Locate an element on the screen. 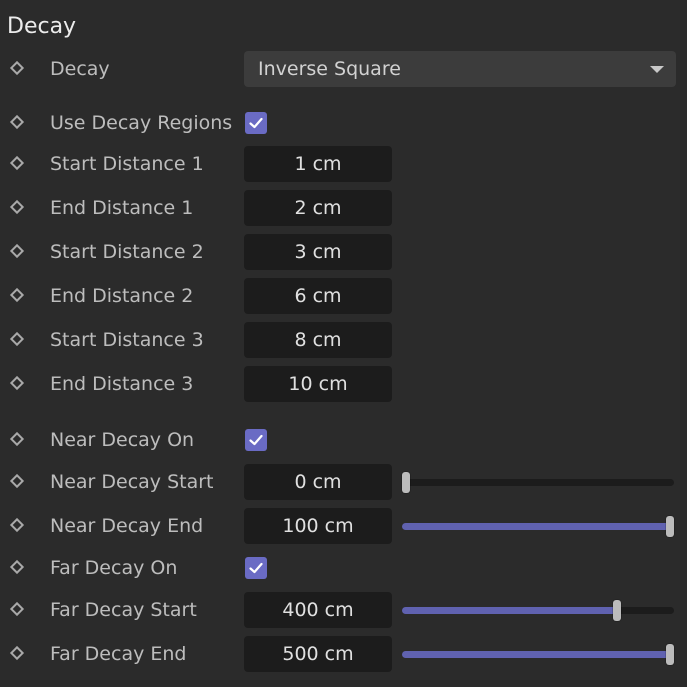  near-decay-start-field: 0 cm is located at coordinates (318, 482).